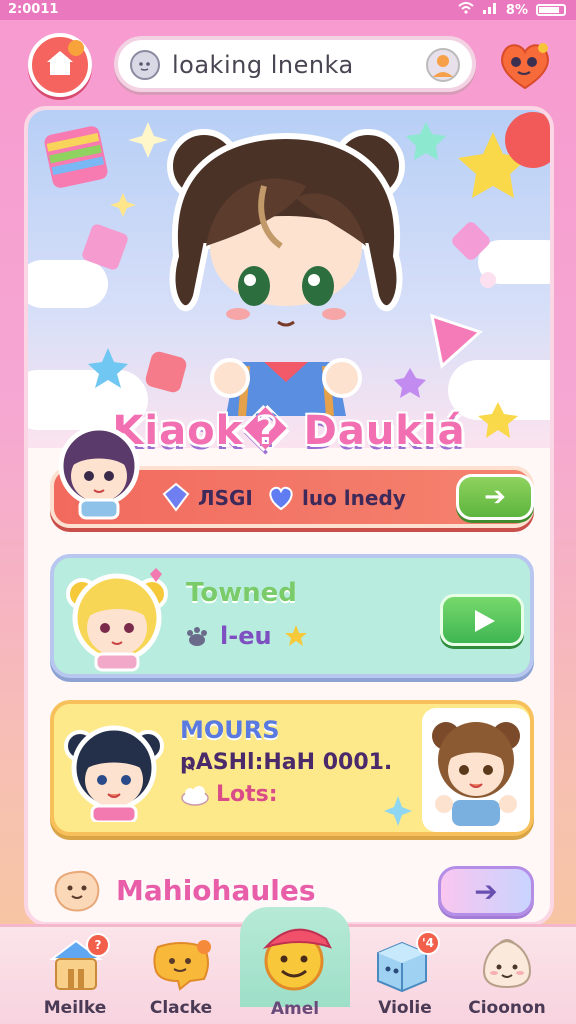  Describe the element at coordinates (296, 638) in the screenshot. I see `star-icon` at that location.